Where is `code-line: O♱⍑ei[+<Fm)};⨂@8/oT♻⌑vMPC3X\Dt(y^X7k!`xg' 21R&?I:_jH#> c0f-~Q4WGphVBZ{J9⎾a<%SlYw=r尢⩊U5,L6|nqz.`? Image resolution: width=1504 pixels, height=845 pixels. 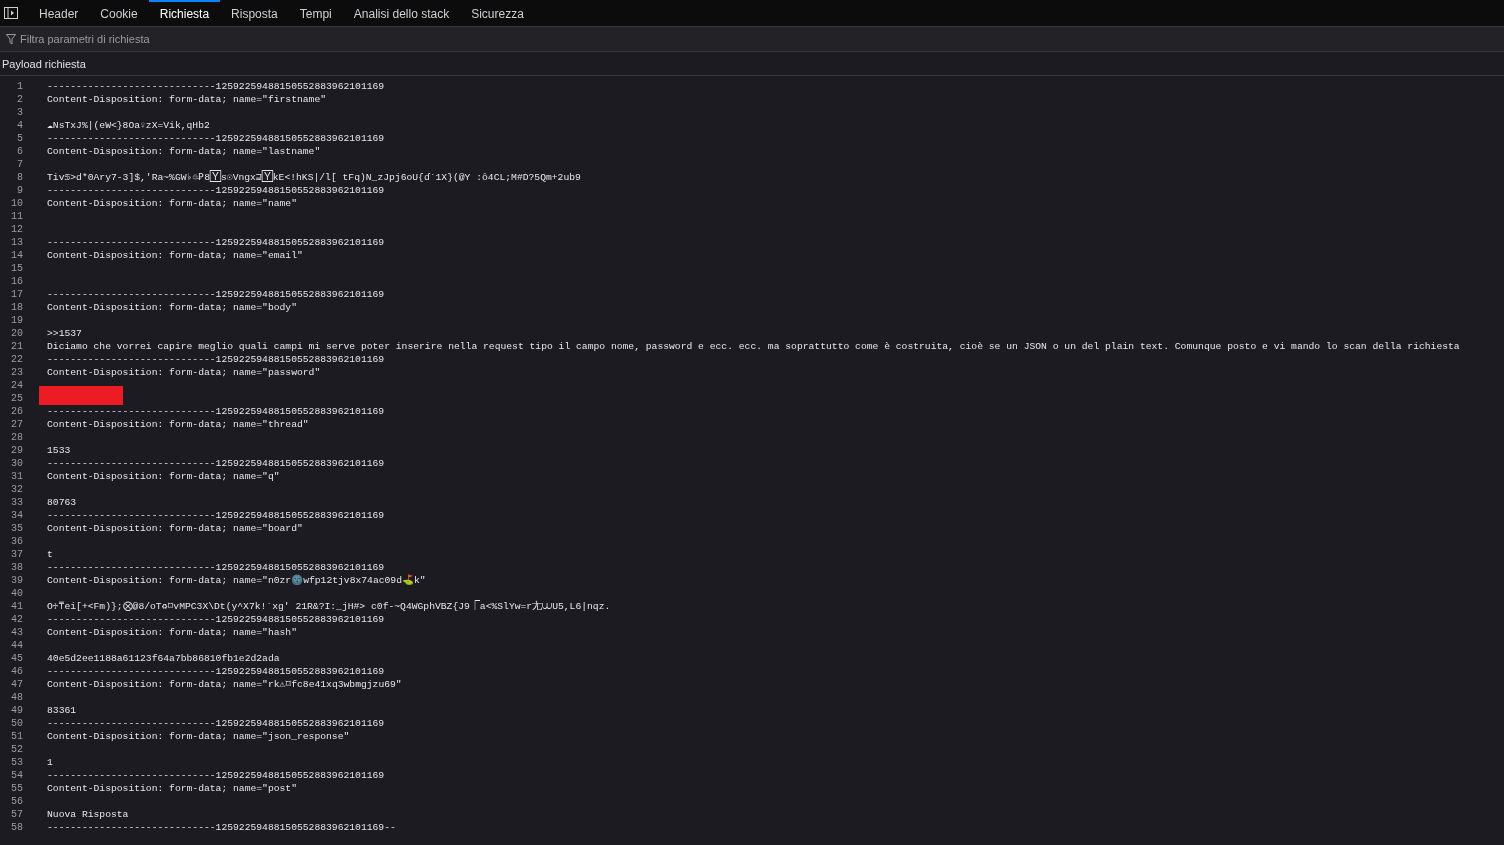 code-line: O♱⍑ei[+<Fm)};⨂@8/oT♻⌑vMPC3X\Dt(y^X7k!`xg' 21R&?I:_jH#> c0f-~Q4WGphVBZ{J9⎾a<%SlYw=r尢⩊U5,L6|nqz. is located at coordinates (329, 606).